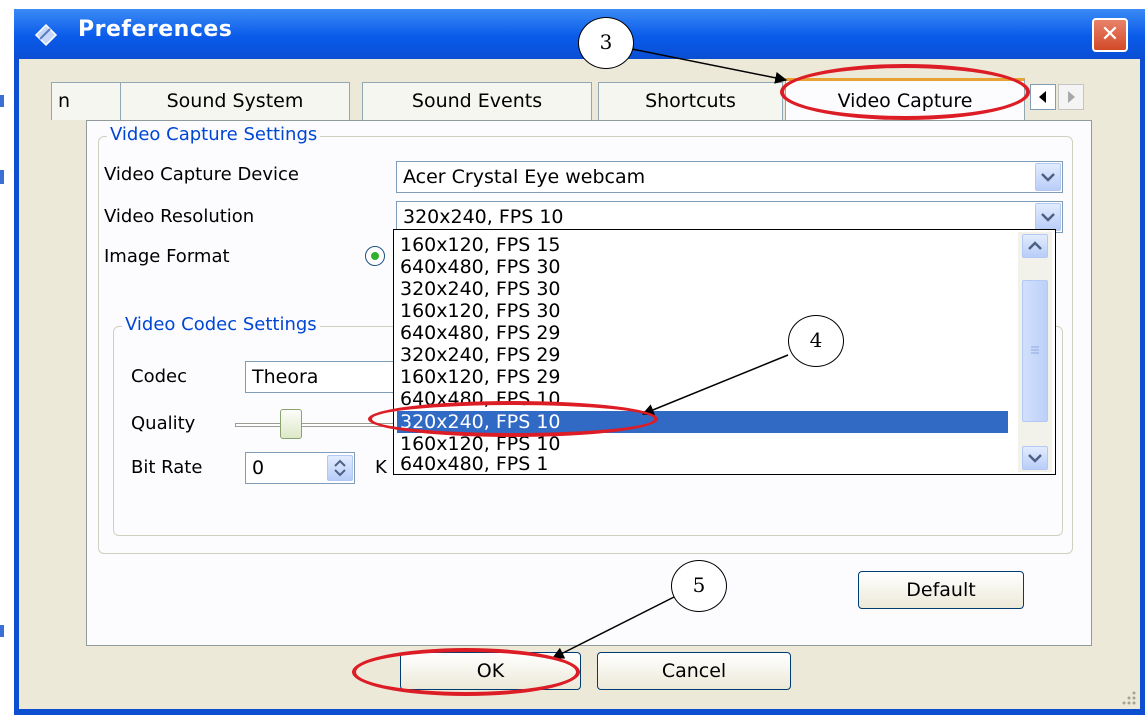 The width and height of the screenshot is (1145, 715). What do you see at coordinates (905, 92) in the screenshot?
I see `highlight-ring-video-capture` at bounding box center [905, 92].